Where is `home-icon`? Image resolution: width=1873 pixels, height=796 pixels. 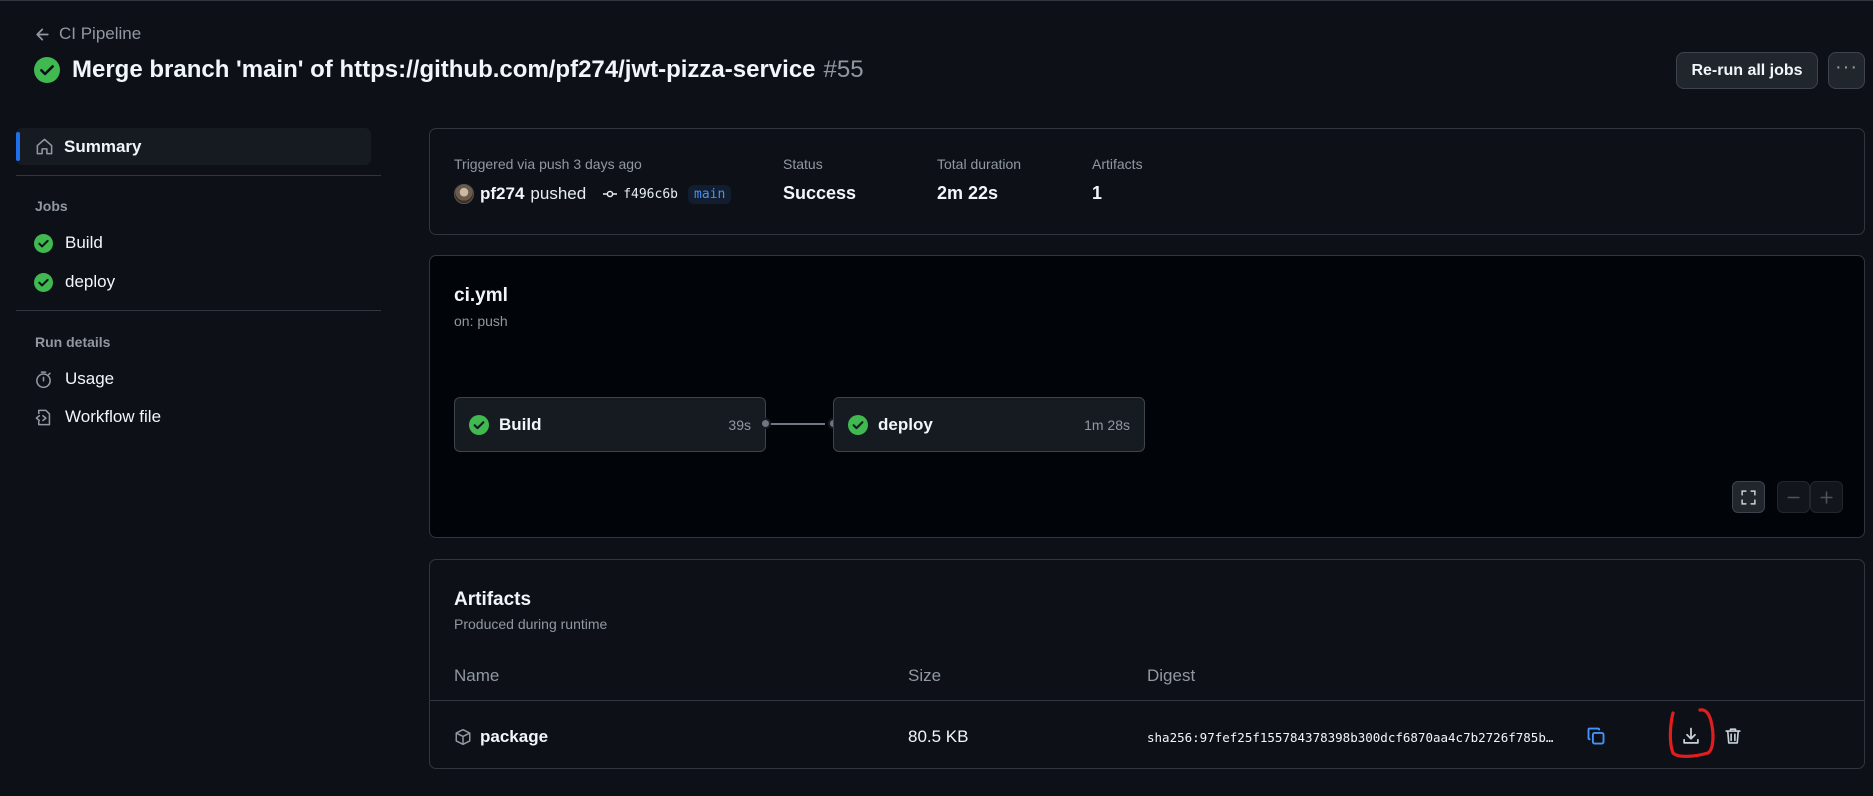
home-icon is located at coordinates (44, 146).